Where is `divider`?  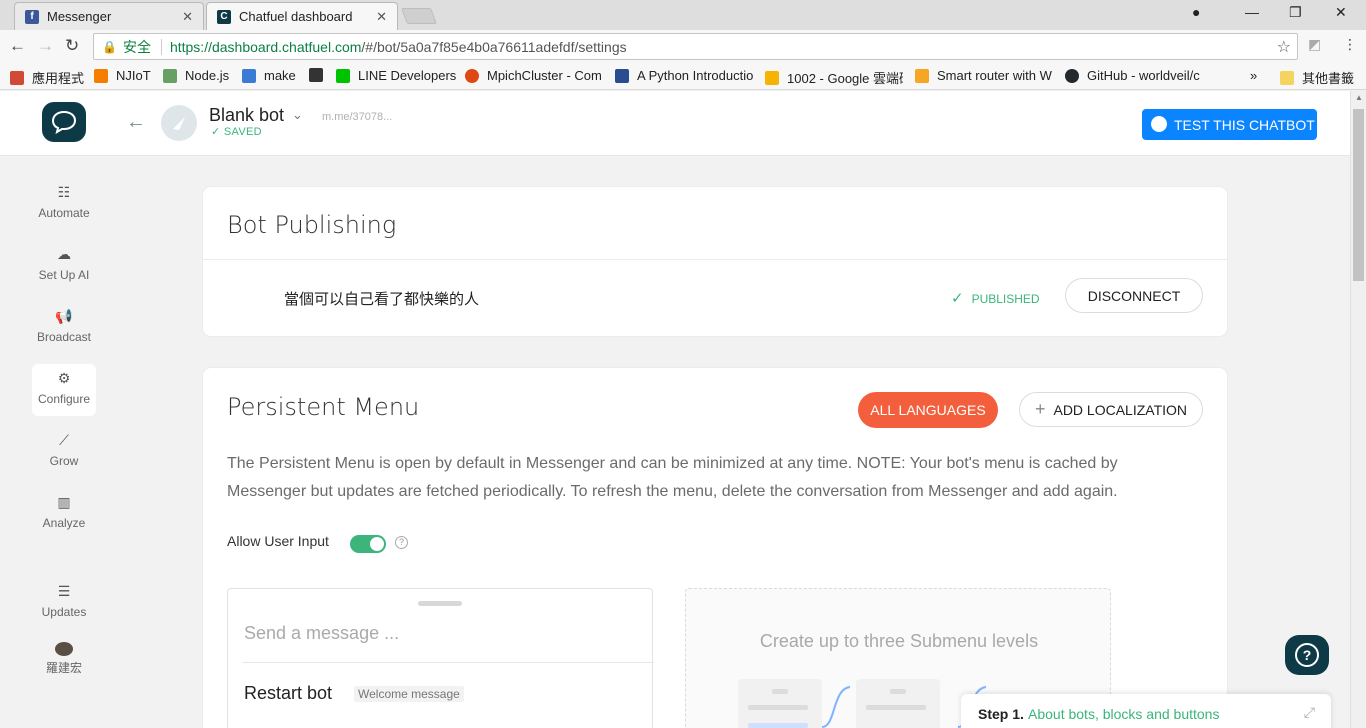
divider is located at coordinates (715, 259).